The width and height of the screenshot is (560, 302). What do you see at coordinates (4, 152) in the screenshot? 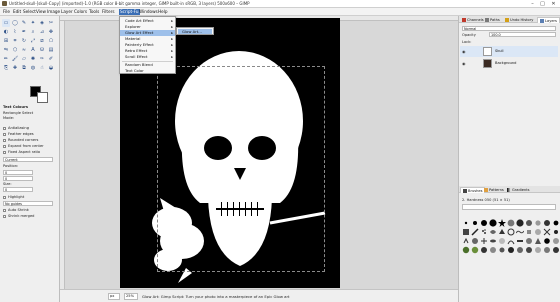
I see `fixed-checkbox` at bounding box center [4, 152].